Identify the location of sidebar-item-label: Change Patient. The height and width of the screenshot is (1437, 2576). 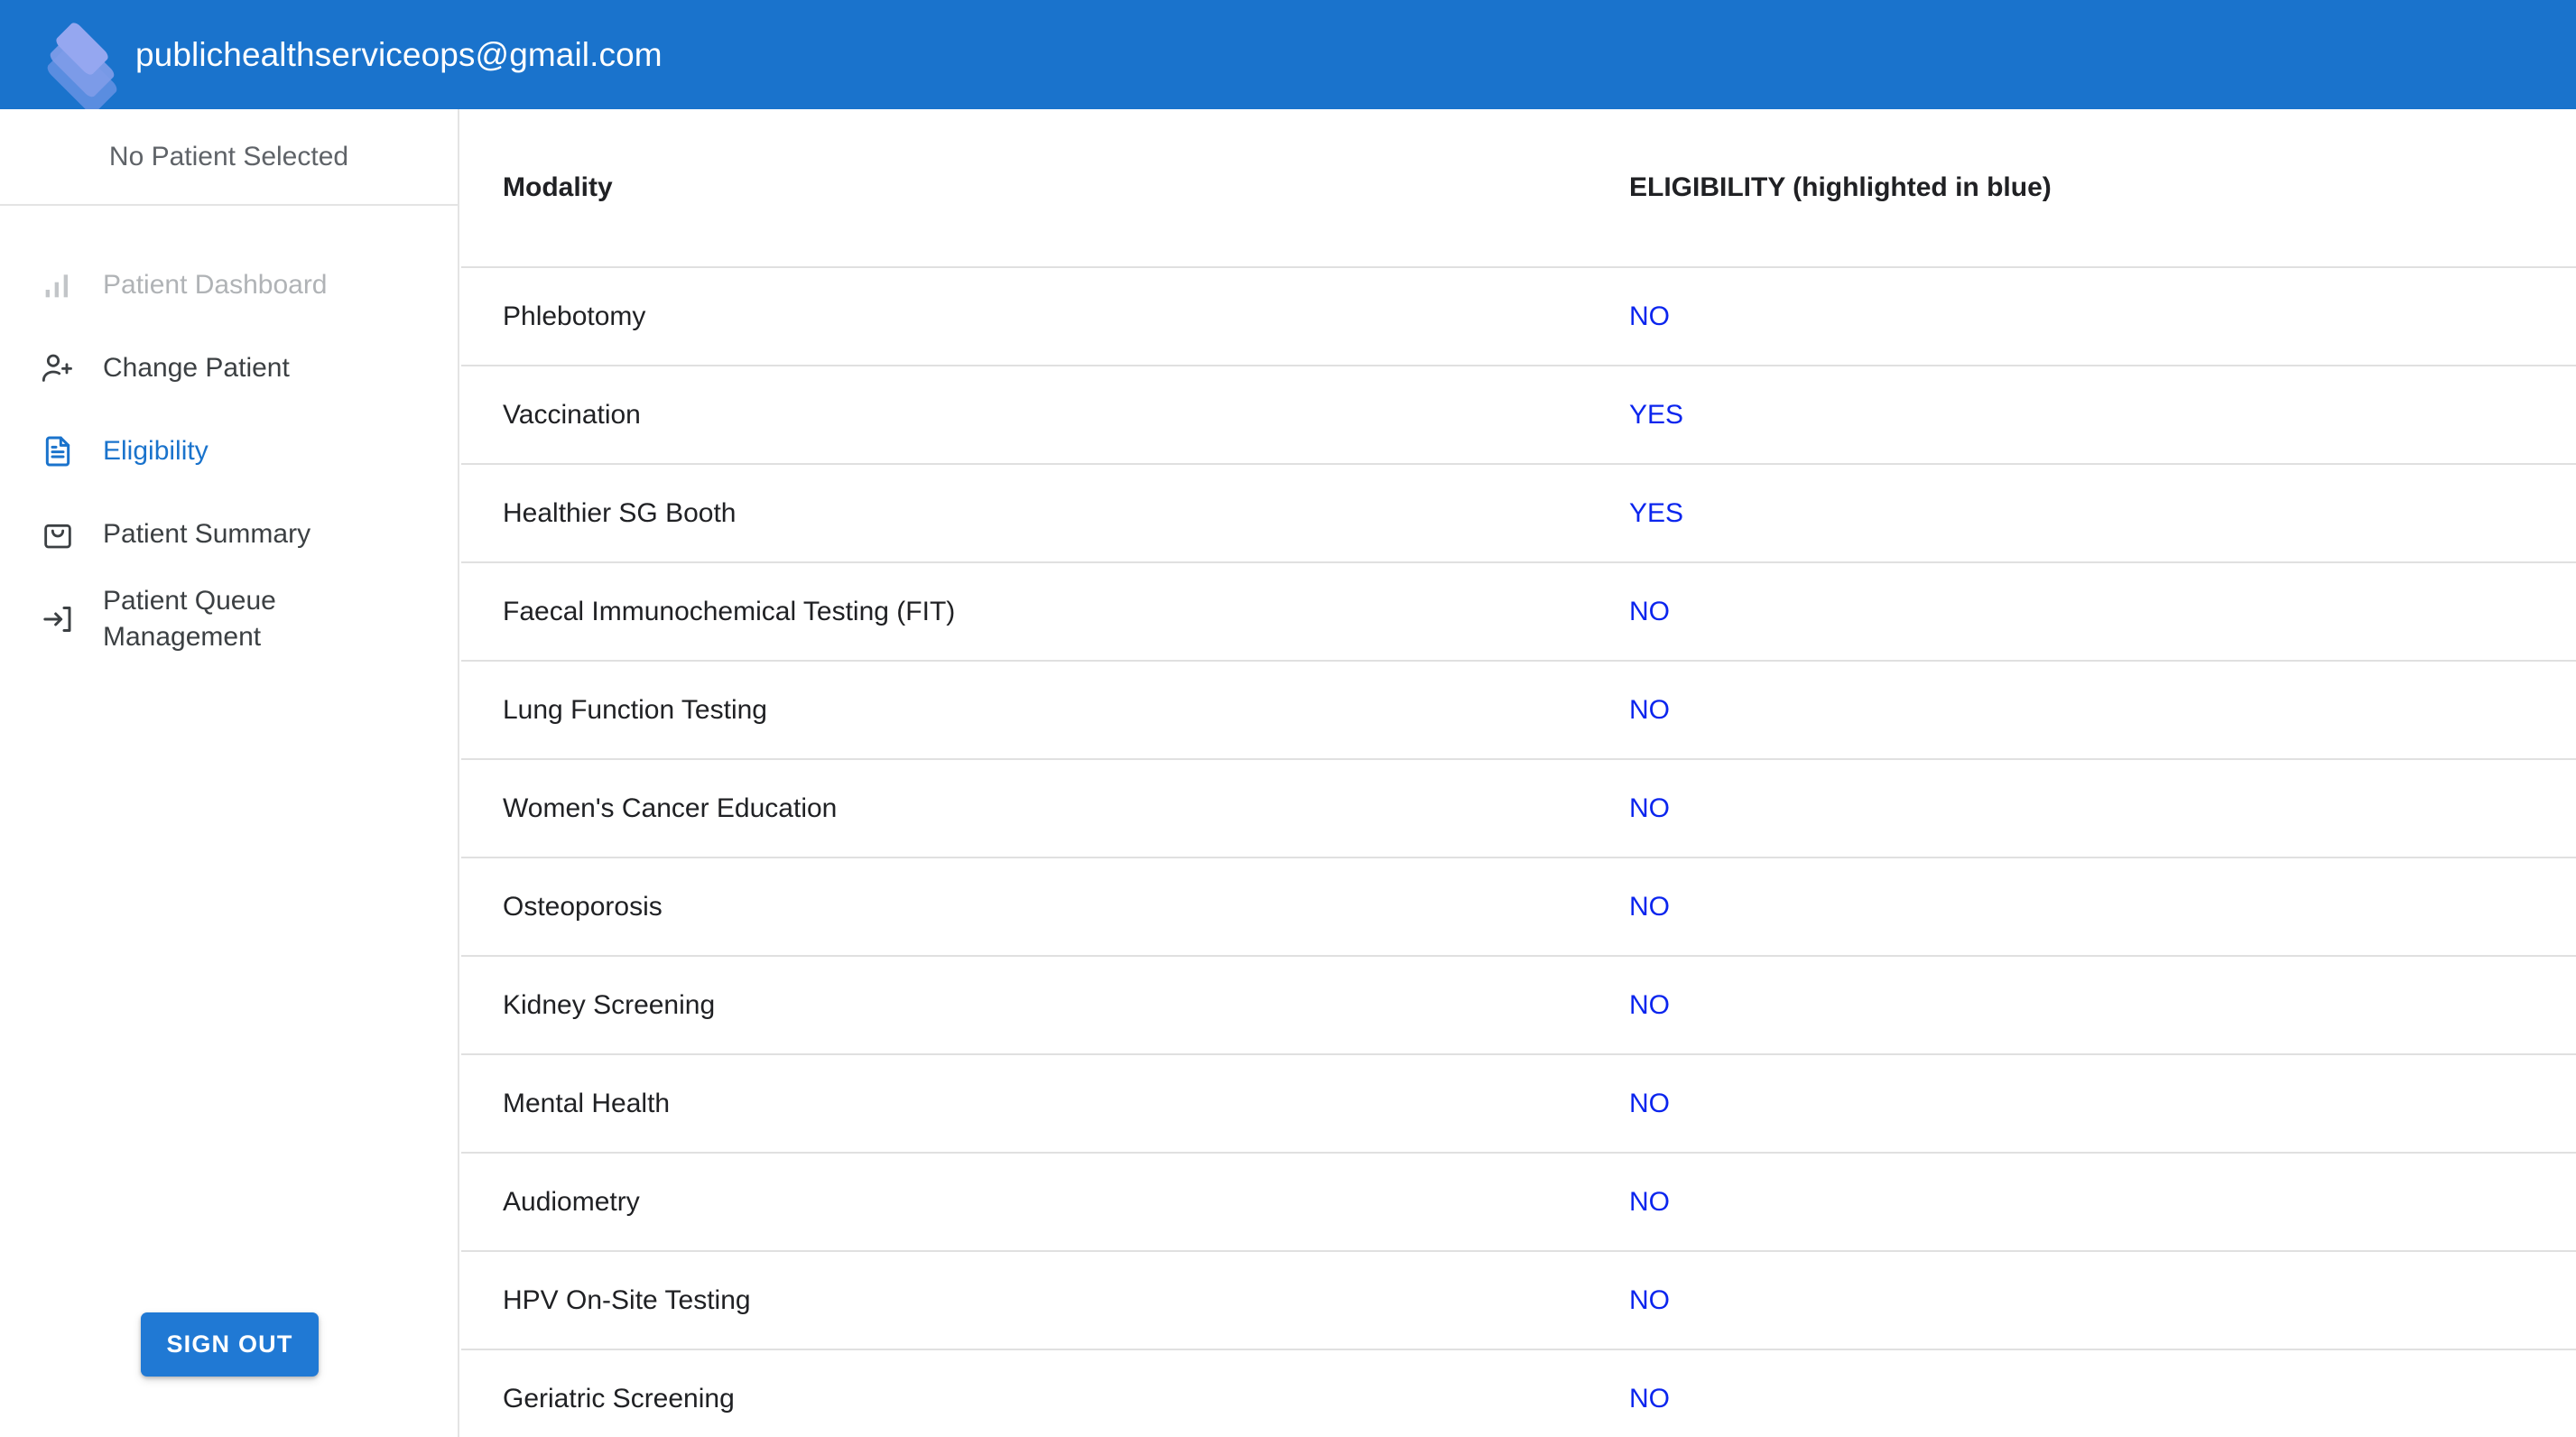
(197, 368).